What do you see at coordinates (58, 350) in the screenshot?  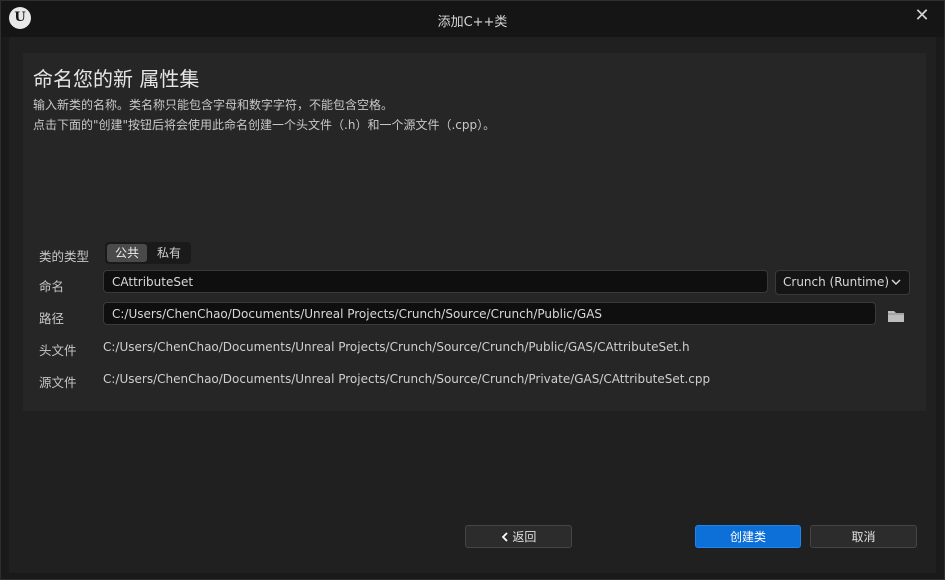 I see `header-file-label: 头文件` at bounding box center [58, 350].